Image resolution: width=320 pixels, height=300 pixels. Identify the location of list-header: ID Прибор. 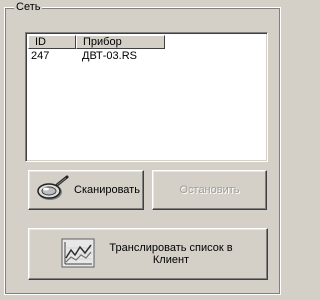
(146, 42).